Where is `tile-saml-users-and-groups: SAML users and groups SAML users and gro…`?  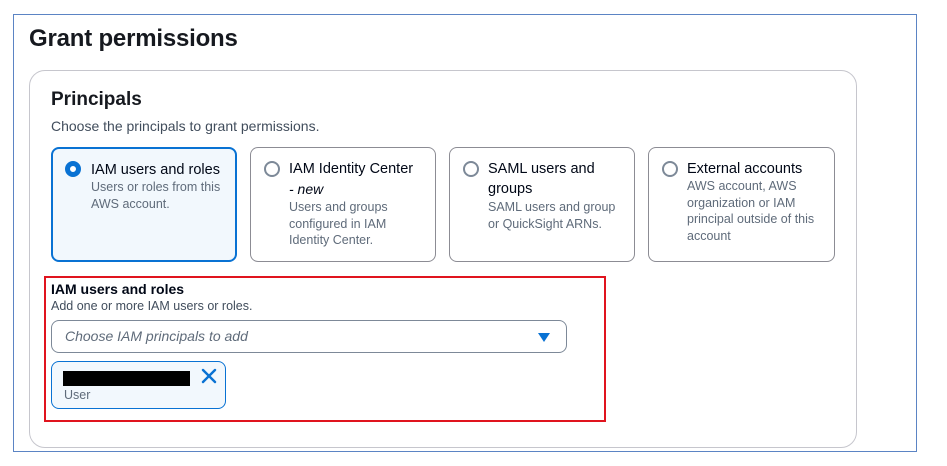 tile-saml-users-and-groups: SAML users and groups SAML users and gro… is located at coordinates (542, 204).